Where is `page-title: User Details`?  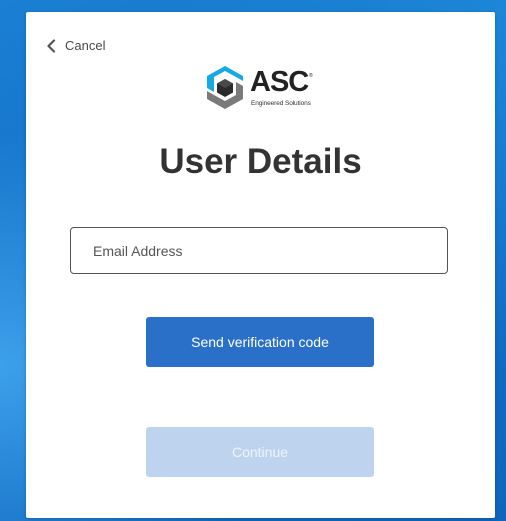
page-title: User Details is located at coordinates (260, 161).